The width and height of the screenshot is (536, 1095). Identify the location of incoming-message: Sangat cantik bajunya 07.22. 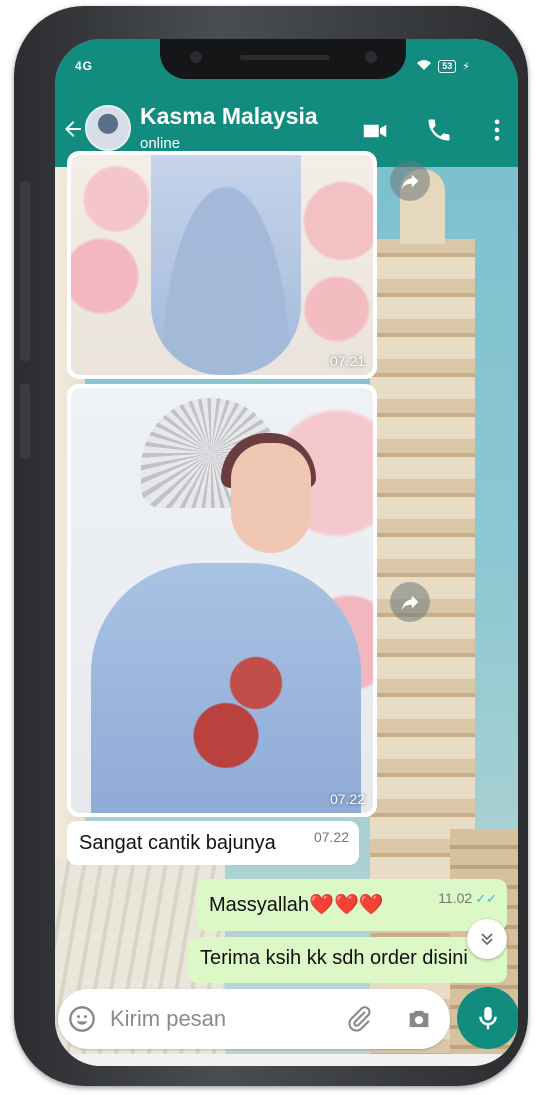
(213, 843).